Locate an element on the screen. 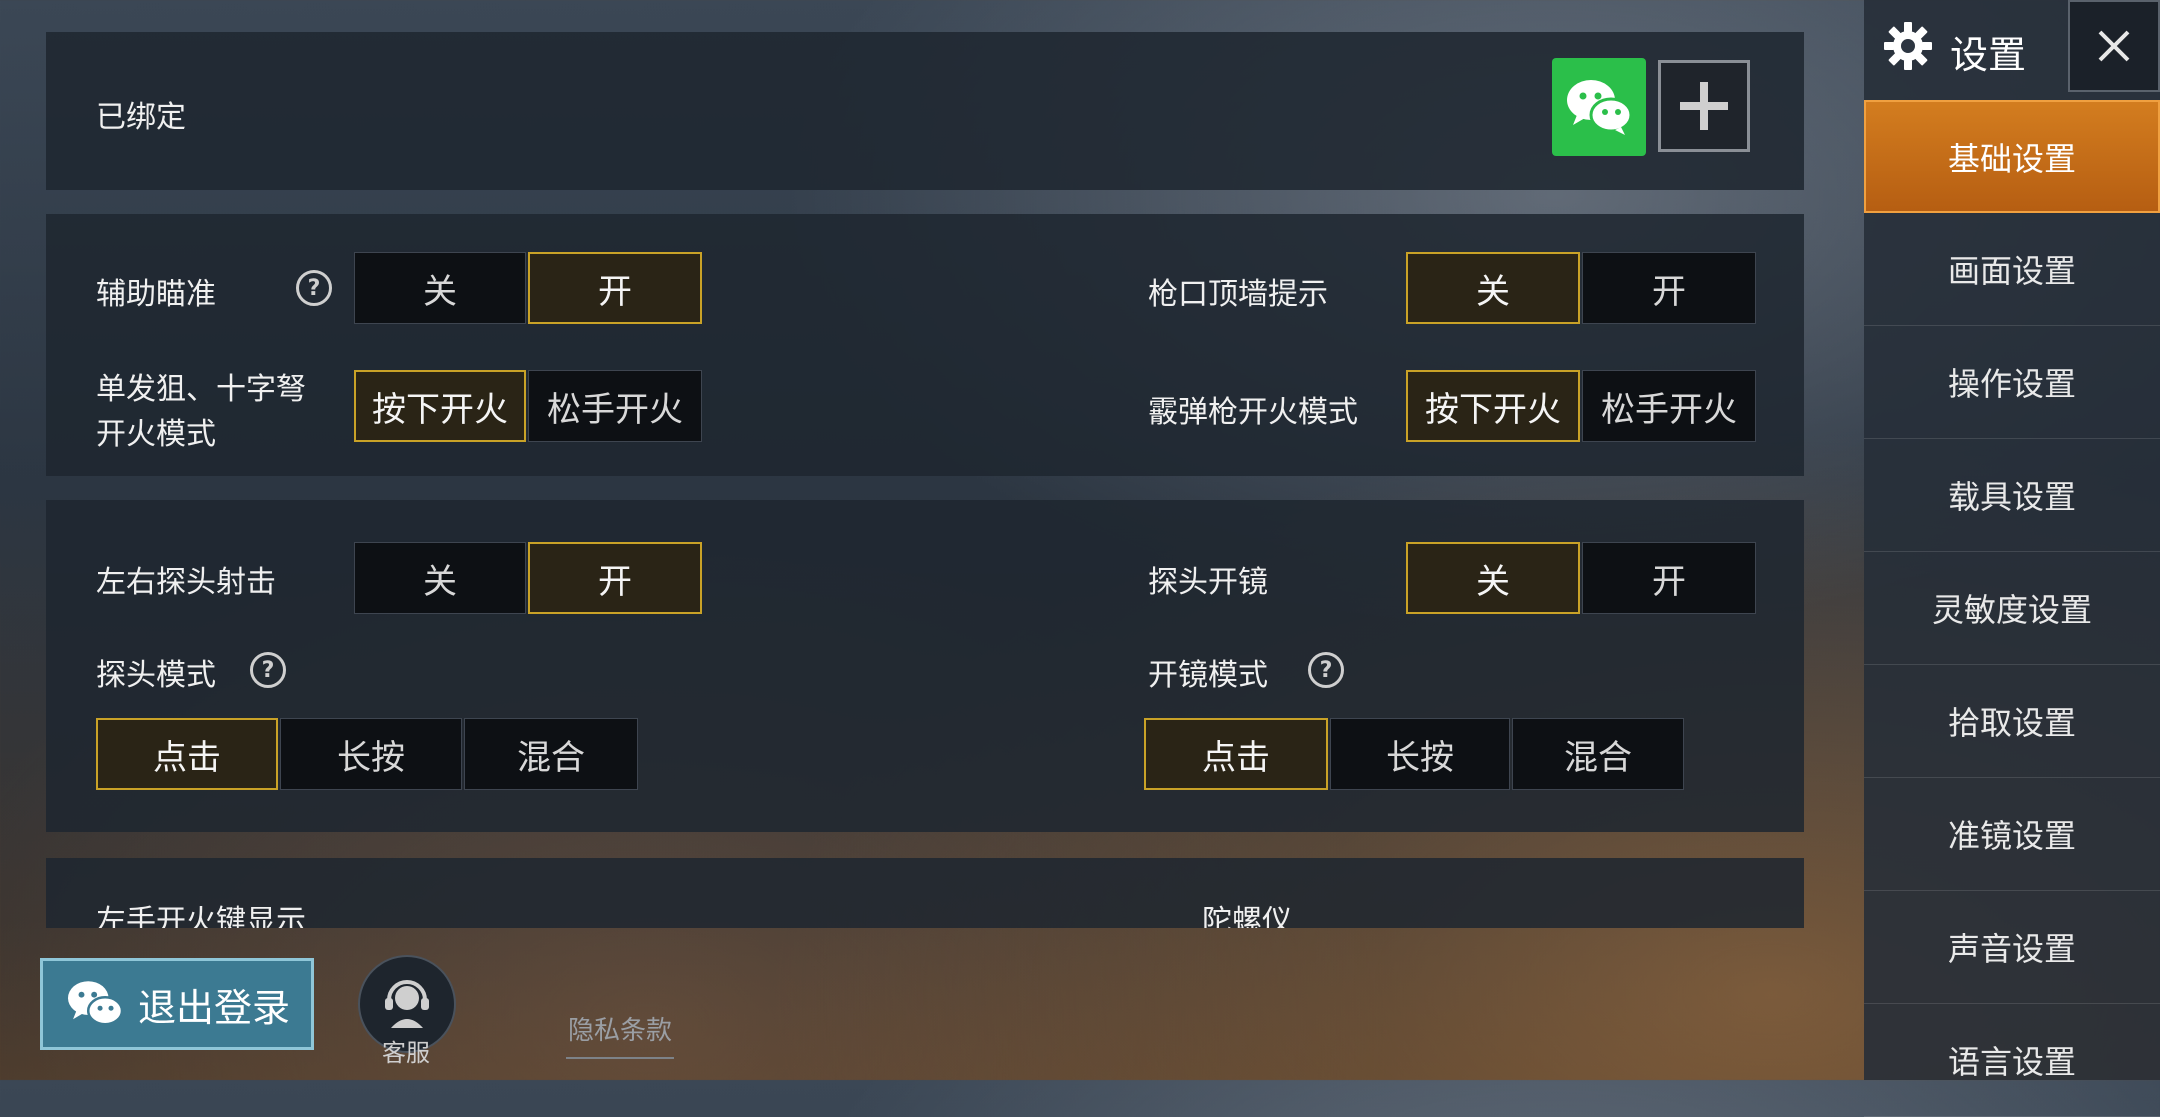  add-account-button is located at coordinates (1704, 106).